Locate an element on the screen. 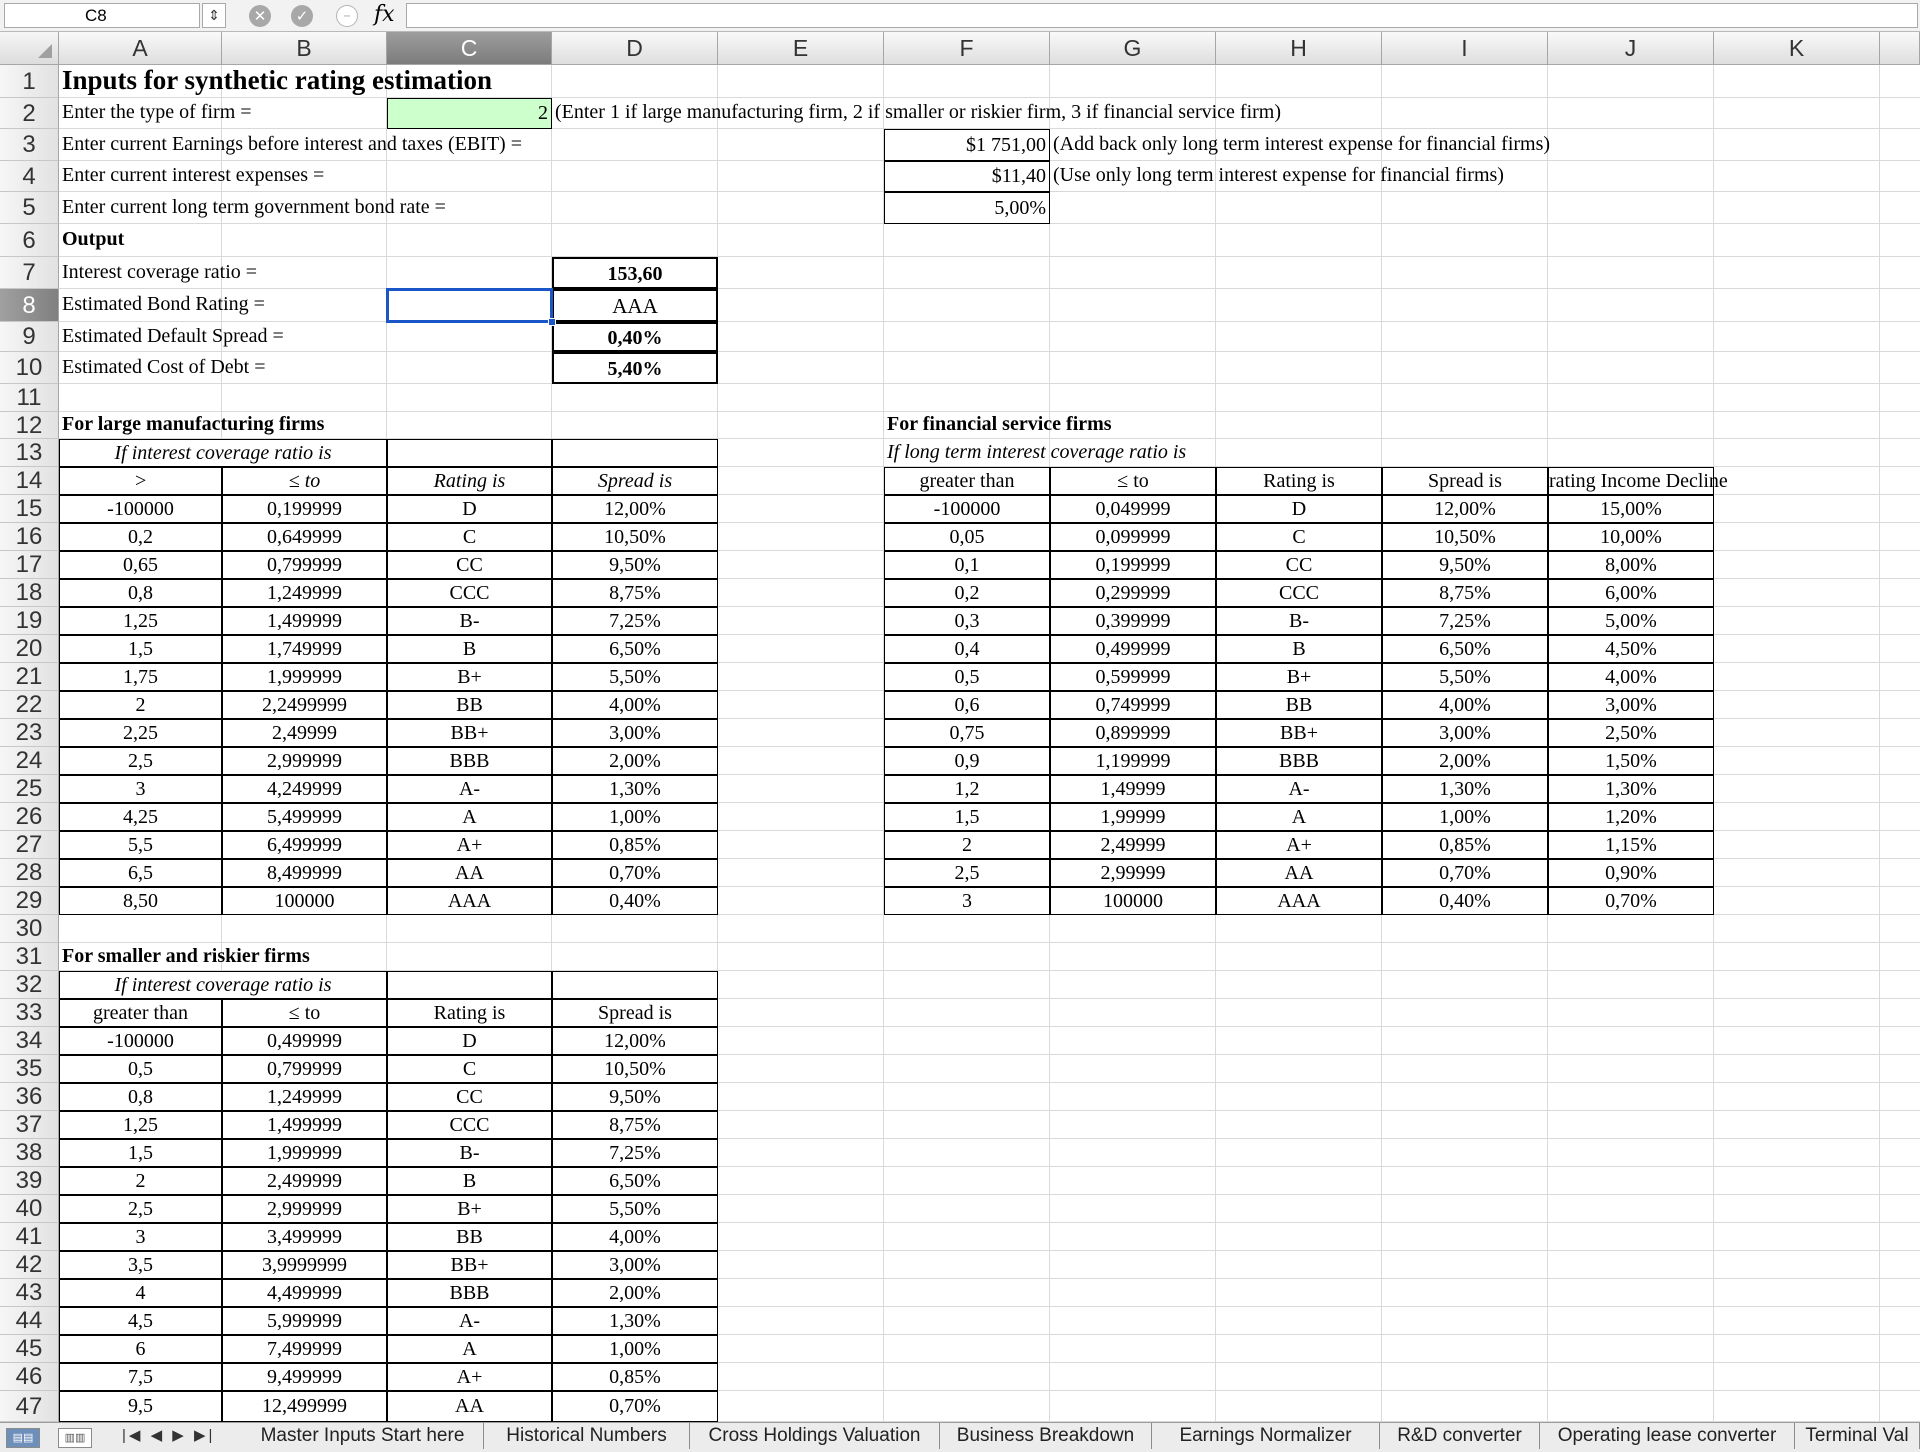 The image size is (1920, 1452). column-header-a: A is located at coordinates (140, 48).